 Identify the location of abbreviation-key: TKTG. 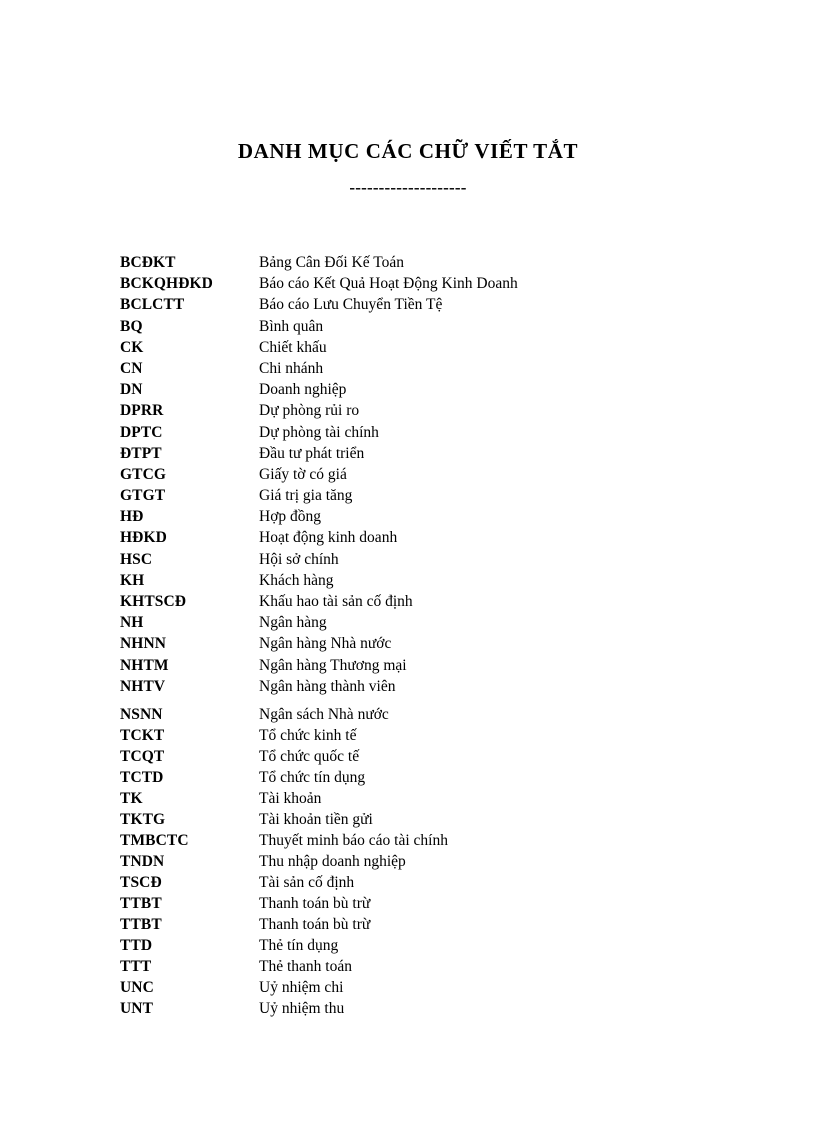
(143, 819).